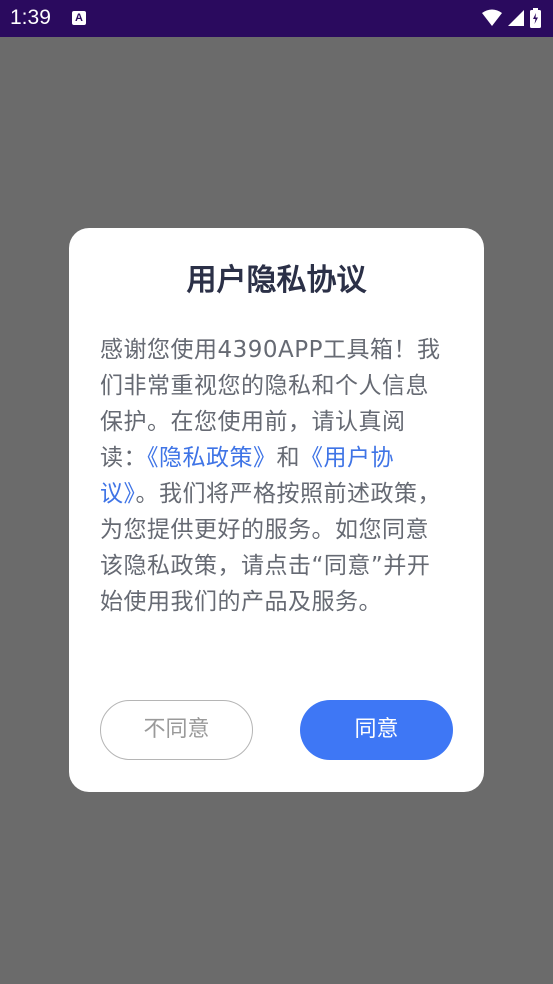  I want to click on signal-icon, so click(516, 18).